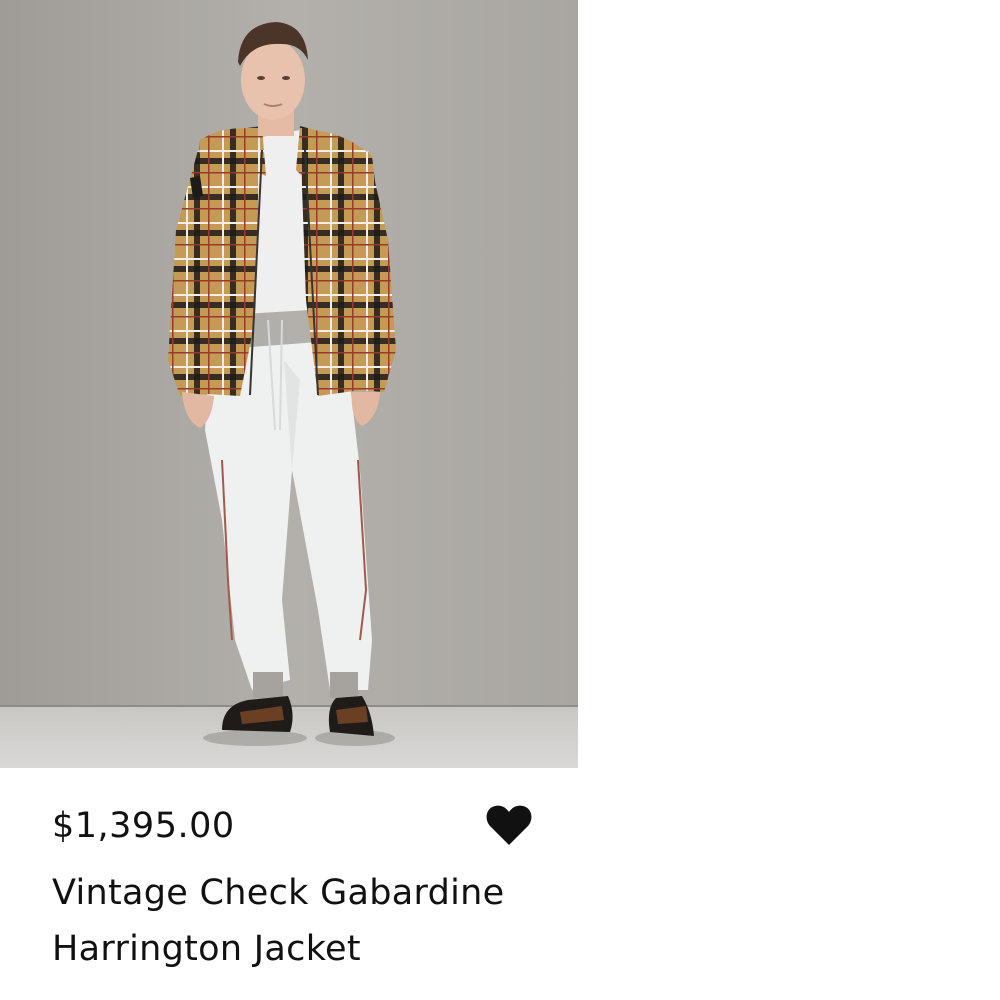 This screenshot has height=1000, width=1000. I want to click on favorite-button, so click(509, 825).